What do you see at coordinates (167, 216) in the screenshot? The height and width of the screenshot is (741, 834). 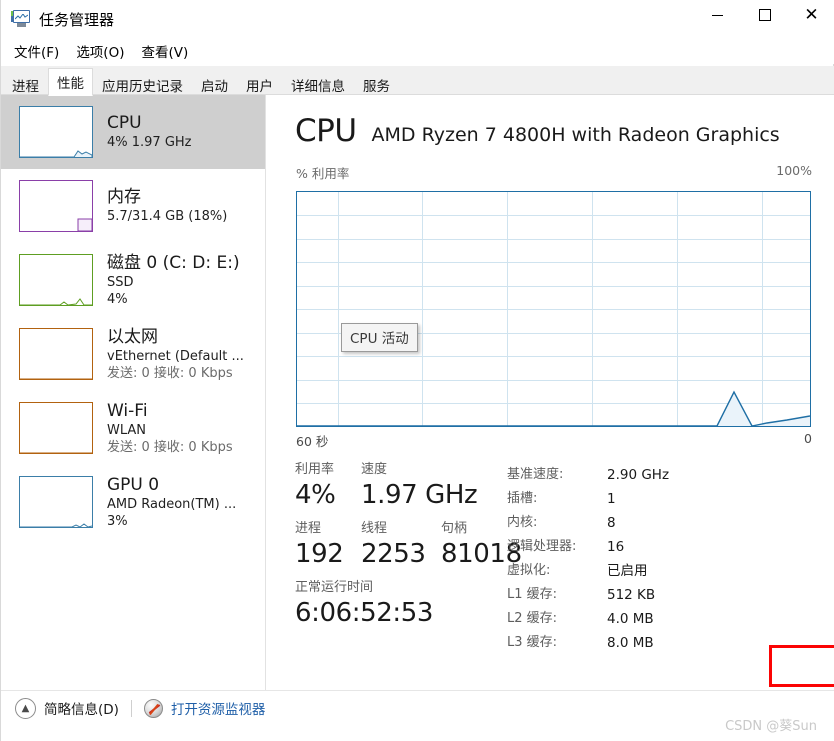 I see `sidebar-item-detail: 5.7/31.4 GB (18%)` at bounding box center [167, 216].